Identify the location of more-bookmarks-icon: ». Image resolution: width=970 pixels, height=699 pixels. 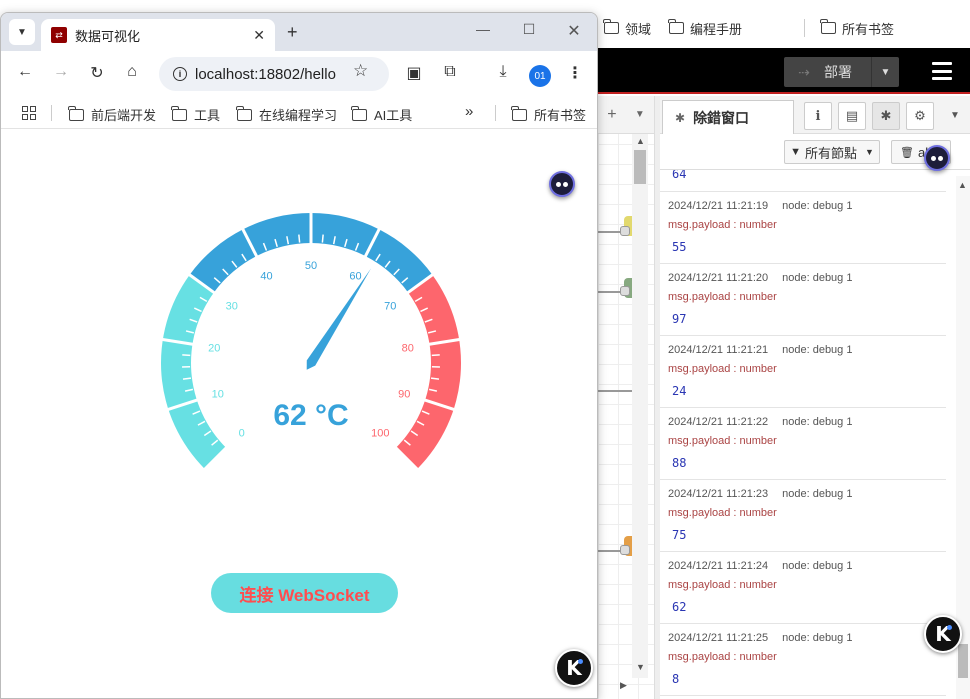
(469, 111).